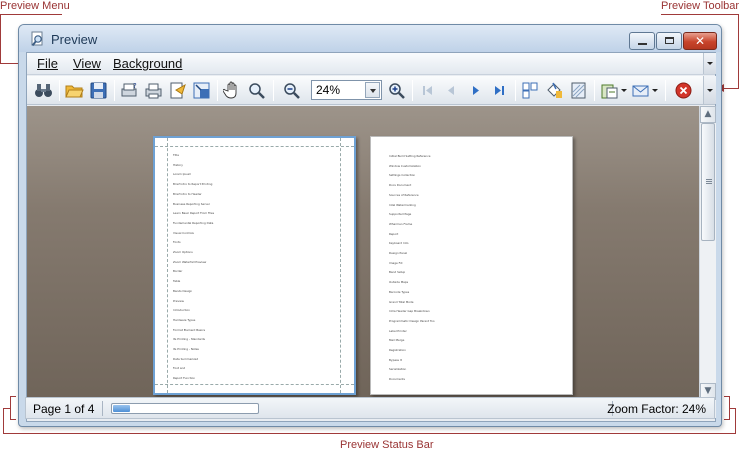  Describe the element at coordinates (402, 175) in the screenshot. I see `page-text-line: Settings Collection` at that location.